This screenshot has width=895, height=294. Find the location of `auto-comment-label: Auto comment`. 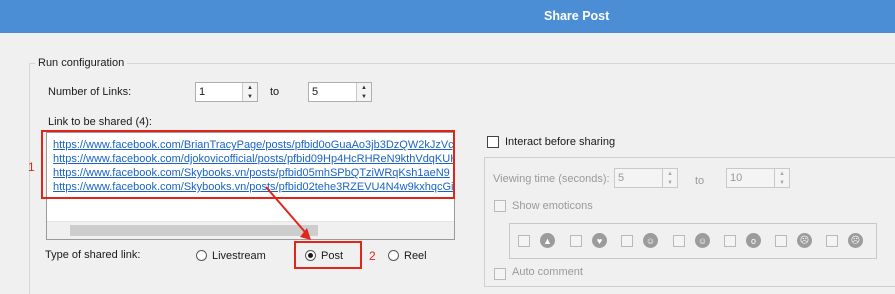

auto-comment-label: Auto comment is located at coordinates (547, 272).